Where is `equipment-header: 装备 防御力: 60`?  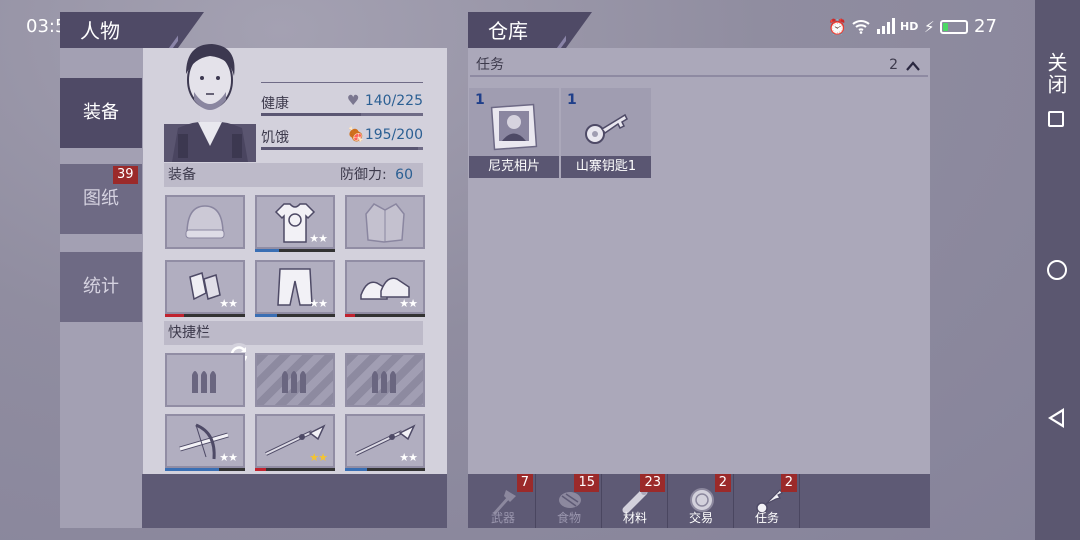 equipment-header: 装备 防御力: 60 is located at coordinates (293, 175).